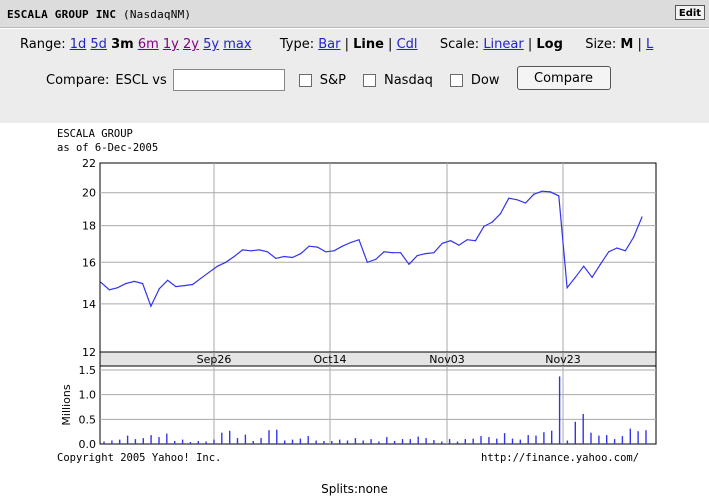 Image resolution: width=709 pixels, height=497 pixels. What do you see at coordinates (88, 370) in the screenshot?
I see `volume-tick-label: 1.5` at bounding box center [88, 370].